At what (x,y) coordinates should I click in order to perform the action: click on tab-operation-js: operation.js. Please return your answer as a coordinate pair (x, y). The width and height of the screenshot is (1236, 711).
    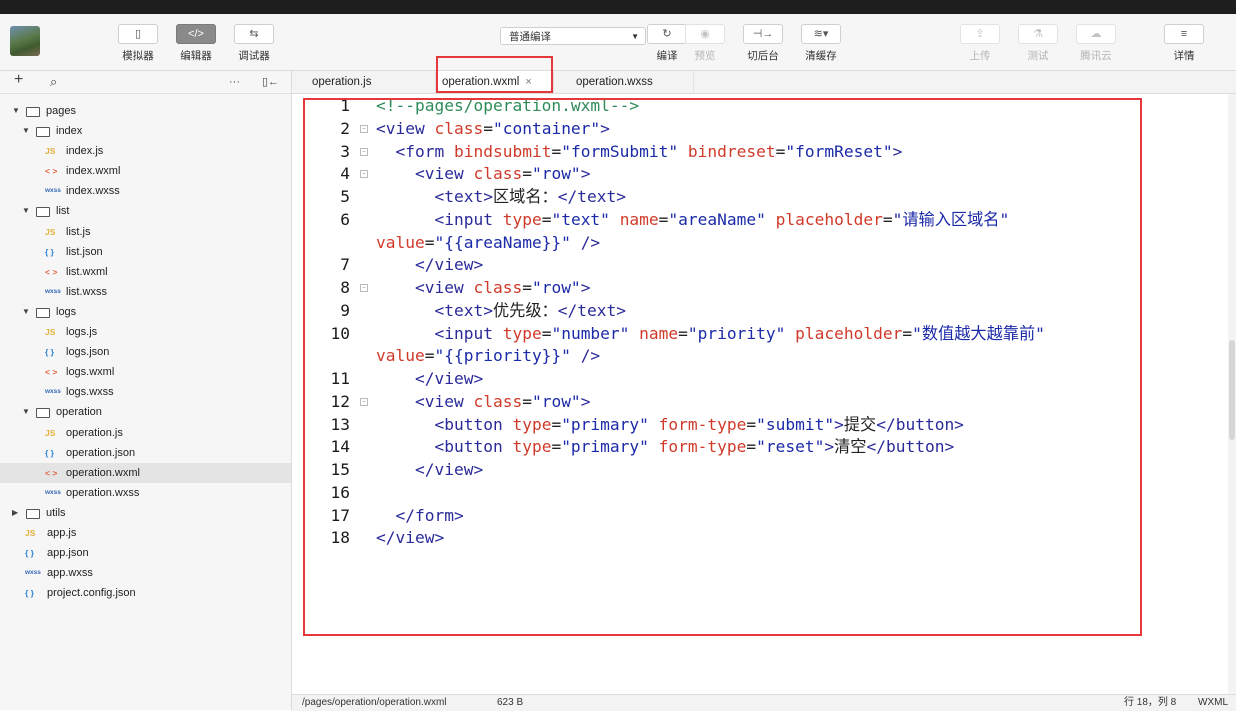
    Looking at the image, I should click on (364, 82).